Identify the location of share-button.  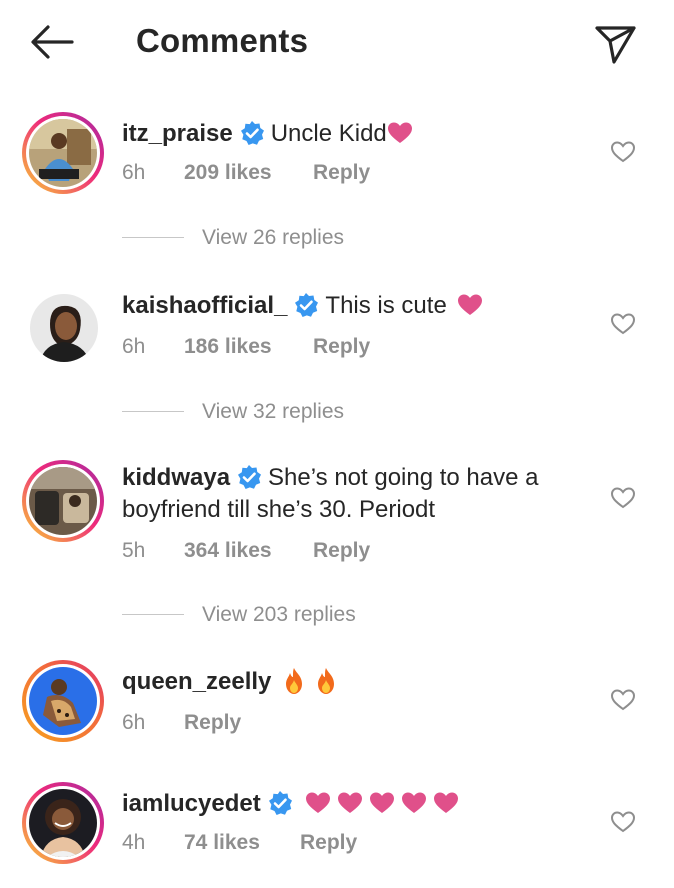
(616, 44).